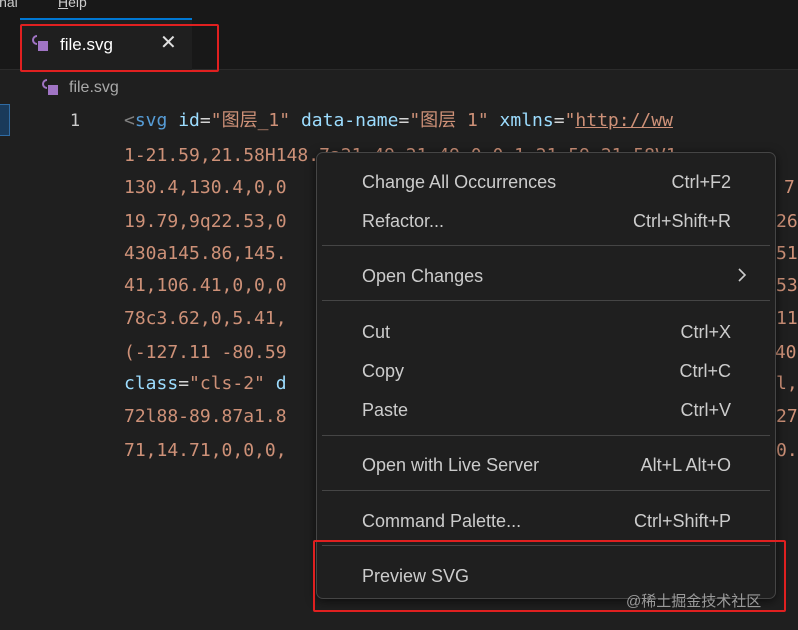  Describe the element at coordinates (705, 371) in the screenshot. I see `menu-item-shortcut: Ctrl+C` at that location.